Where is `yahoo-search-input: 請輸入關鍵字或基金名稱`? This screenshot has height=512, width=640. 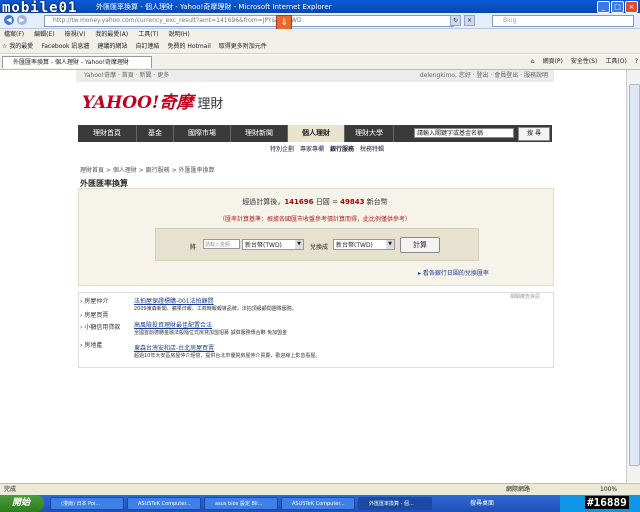 yahoo-search-input: 請輸入關鍵字或基金名稱 is located at coordinates (464, 133).